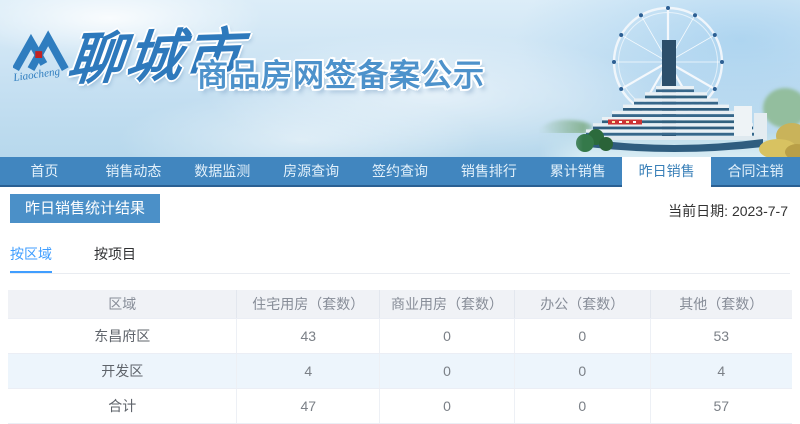  What do you see at coordinates (31, 254) in the screenshot?
I see `tab-by-region: 按区域` at bounding box center [31, 254].